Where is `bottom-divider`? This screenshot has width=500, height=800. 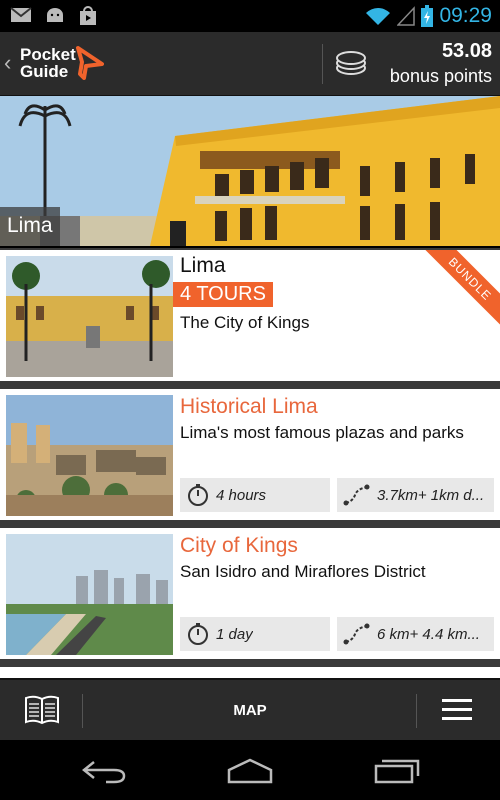 bottom-divider is located at coordinates (416, 711).